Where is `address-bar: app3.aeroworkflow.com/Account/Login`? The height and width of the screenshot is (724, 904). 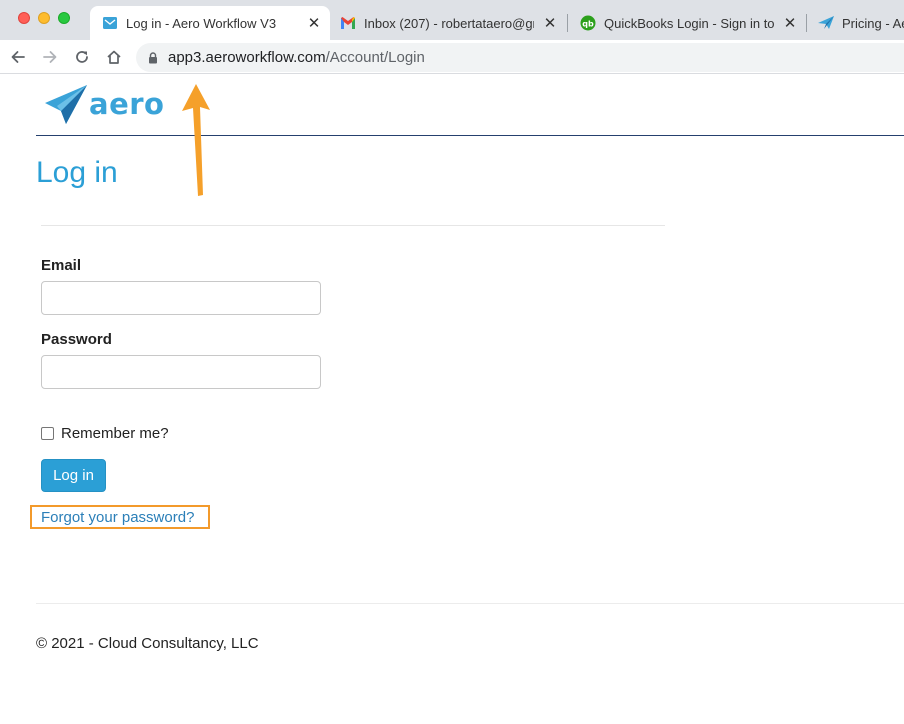 address-bar: app3.aeroworkflow.com/Account/Login is located at coordinates (520, 57).